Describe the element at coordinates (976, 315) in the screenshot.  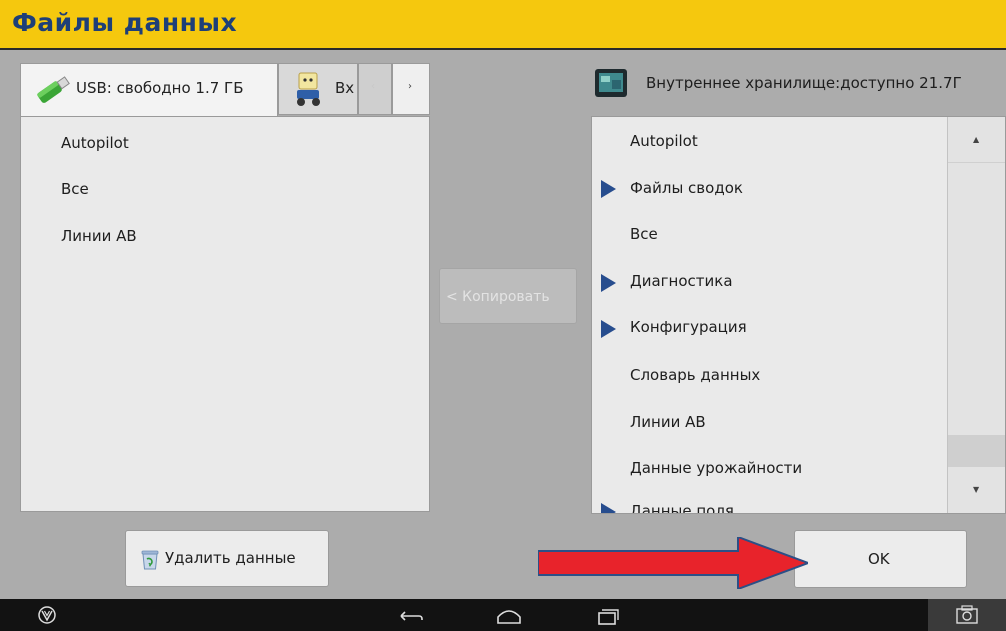
I see `scrollbar: ▲ ▼` at that location.